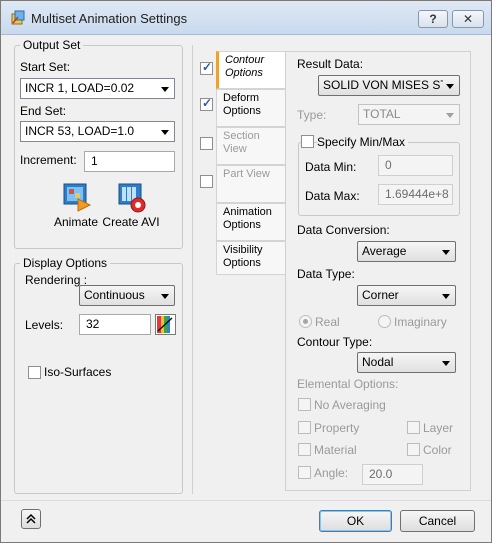 This screenshot has height=543, width=492. What do you see at coordinates (251, 70) in the screenshot?
I see `tab-contour-options: Contour Options` at bounding box center [251, 70].